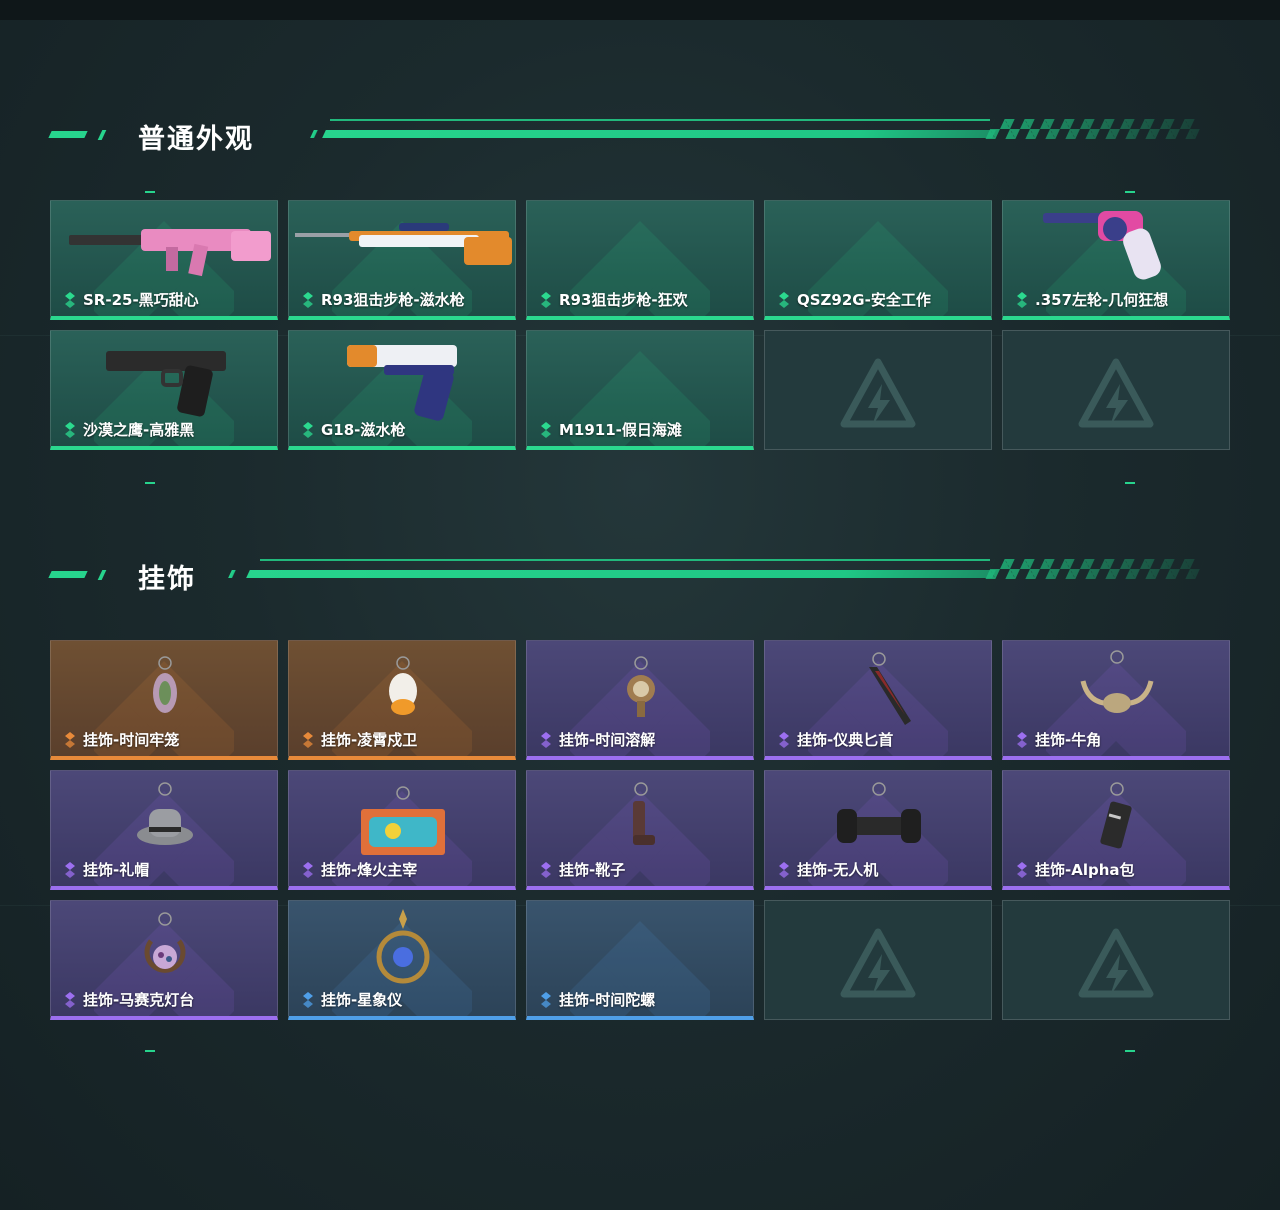 This screenshot has height=1210, width=1280. What do you see at coordinates (640, 581) in the screenshot?
I see `section-header-charms: 挂饰` at bounding box center [640, 581].